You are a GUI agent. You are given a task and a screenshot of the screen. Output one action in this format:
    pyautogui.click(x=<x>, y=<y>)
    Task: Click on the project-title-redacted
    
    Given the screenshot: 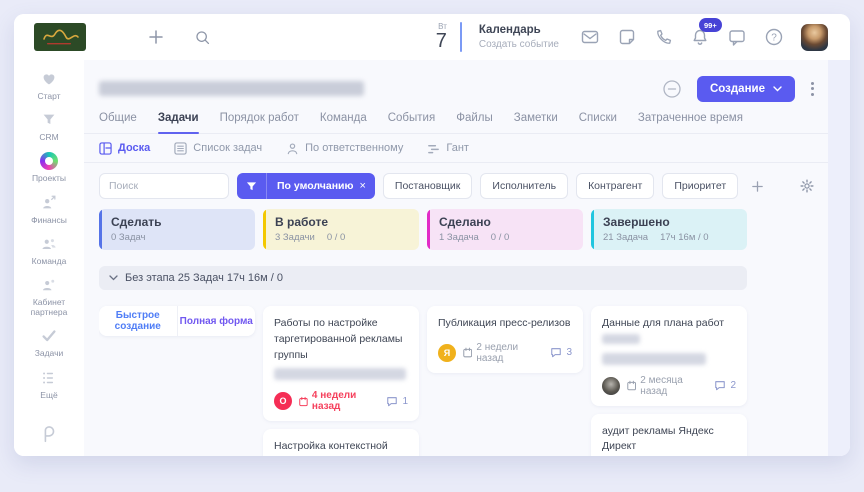 What is the action you would take?
    pyautogui.click(x=231, y=88)
    